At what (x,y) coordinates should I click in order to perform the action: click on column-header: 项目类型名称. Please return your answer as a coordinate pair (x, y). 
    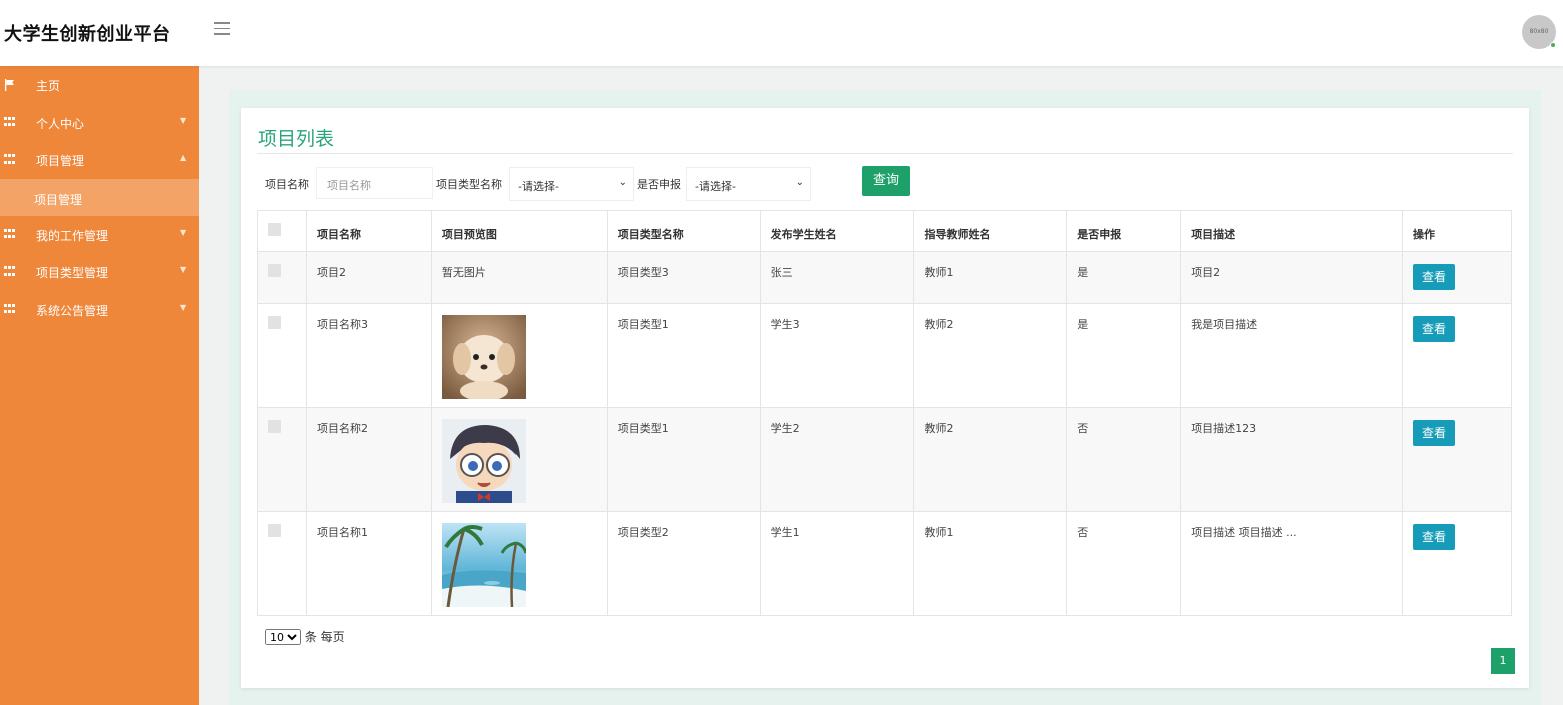
    Looking at the image, I should click on (683, 231).